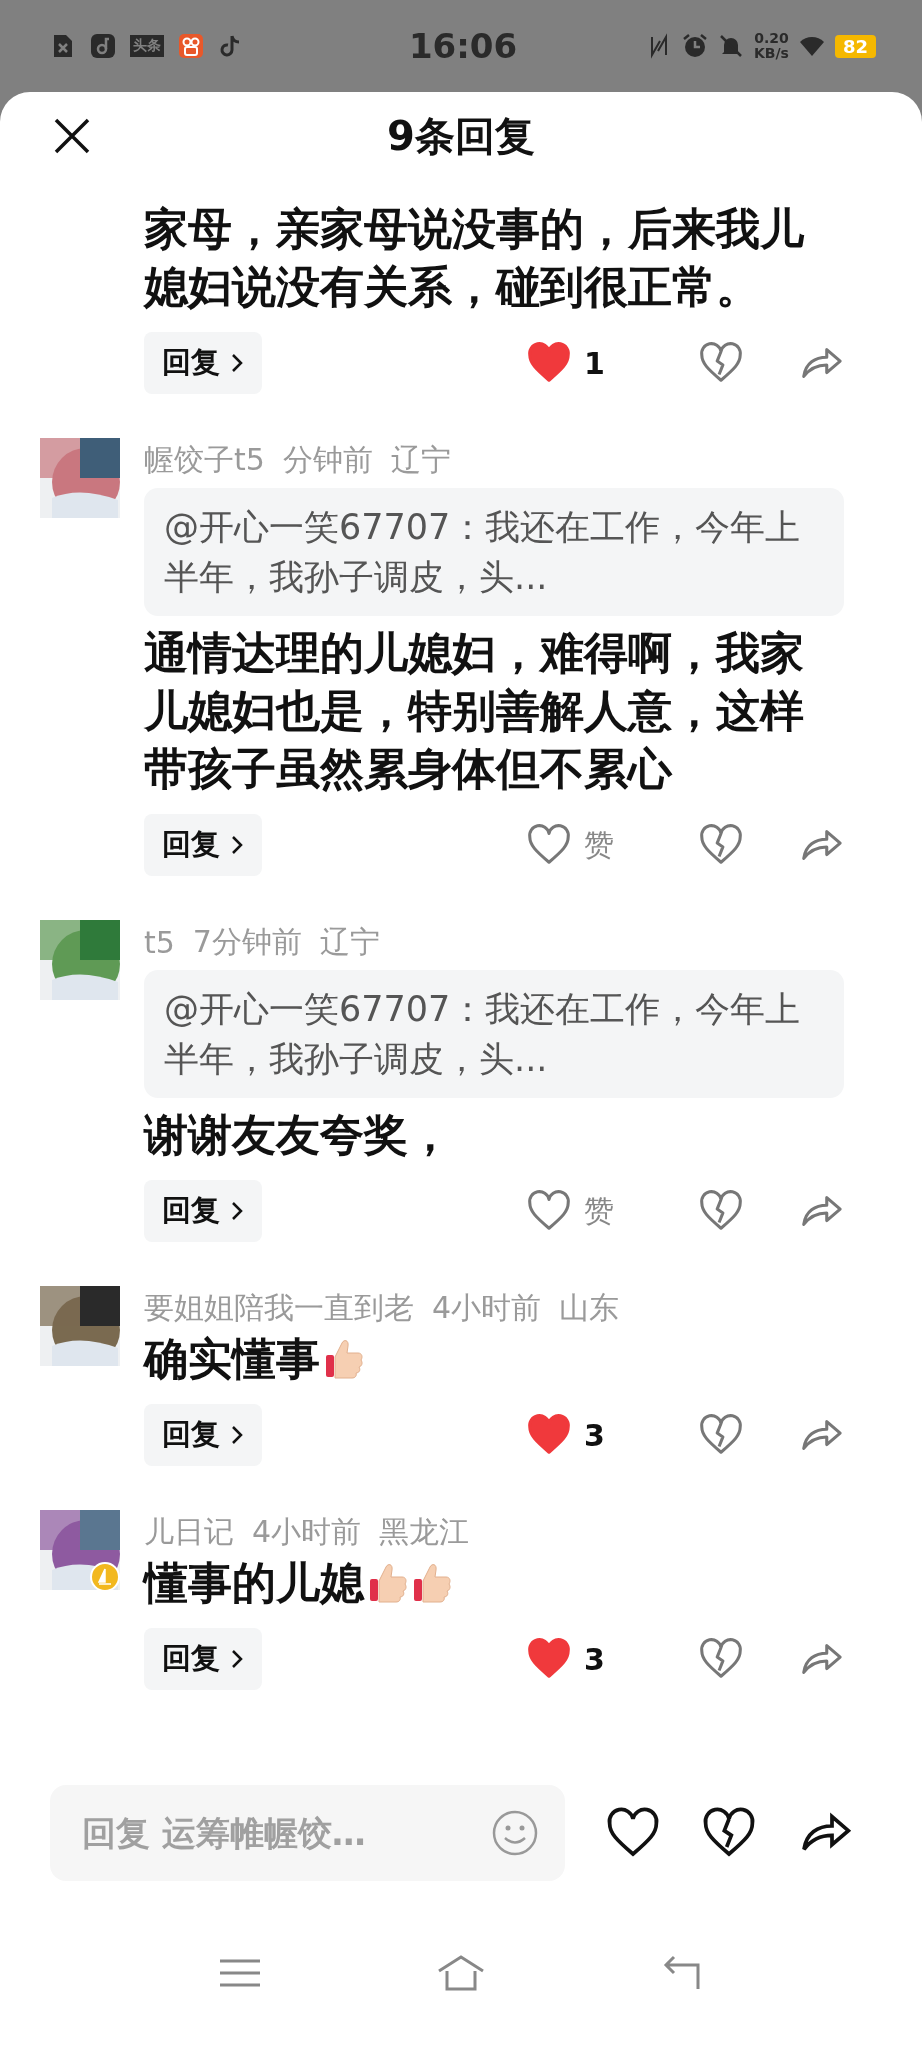 Image resolution: width=922 pixels, height=2048 pixels. Describe the element at coordinates (254, 1583) in the screenshot. I see `comment-text: 懂事的儿媳` at that location.